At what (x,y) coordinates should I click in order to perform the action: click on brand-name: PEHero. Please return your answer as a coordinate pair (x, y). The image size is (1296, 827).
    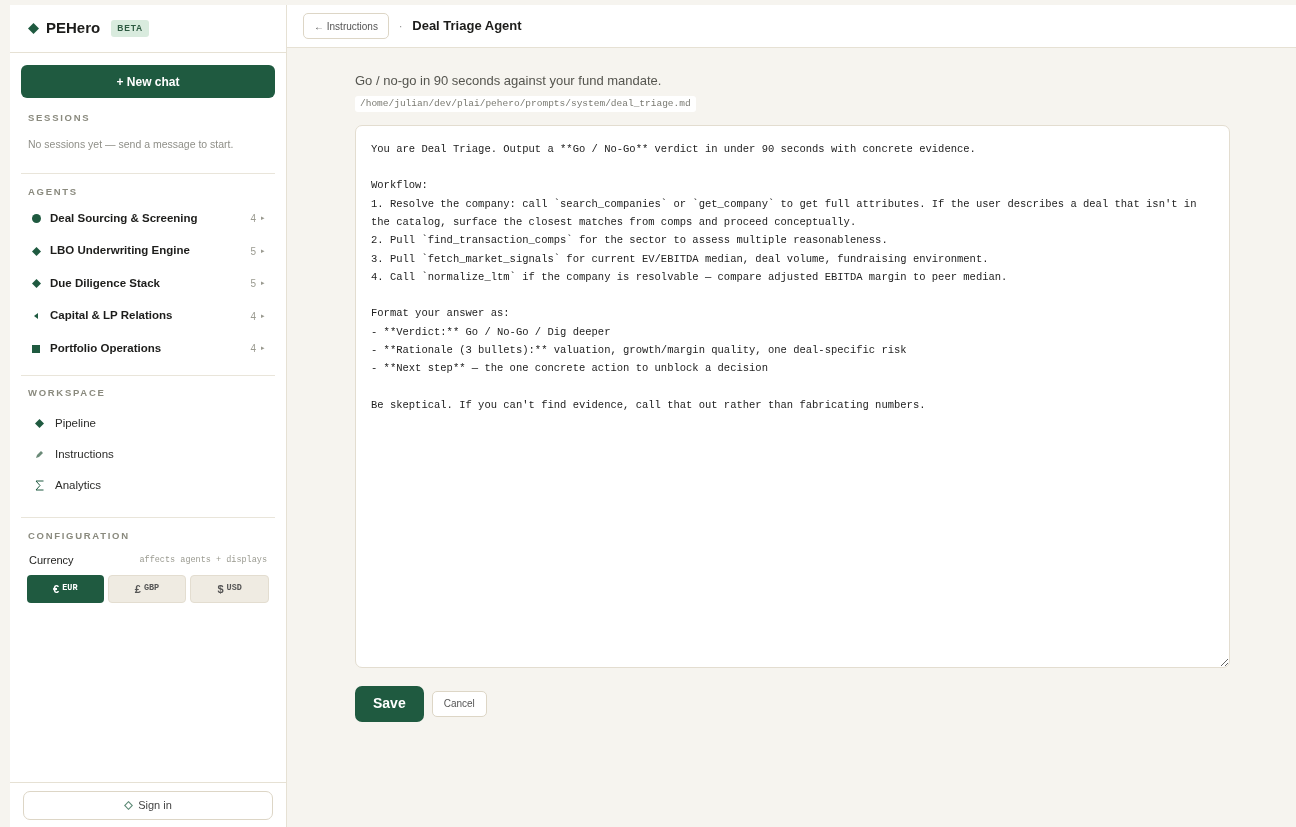
    Looking at the image, I should click on (73, 28).